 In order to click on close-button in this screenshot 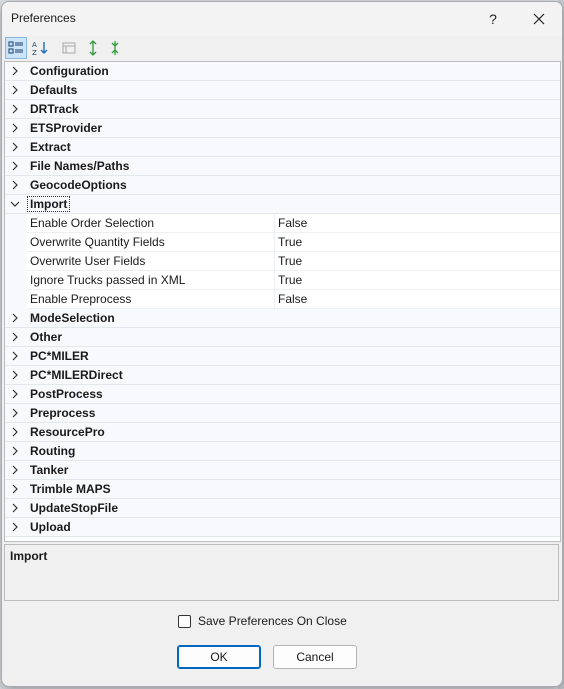, I will do `click(539, 19)`.